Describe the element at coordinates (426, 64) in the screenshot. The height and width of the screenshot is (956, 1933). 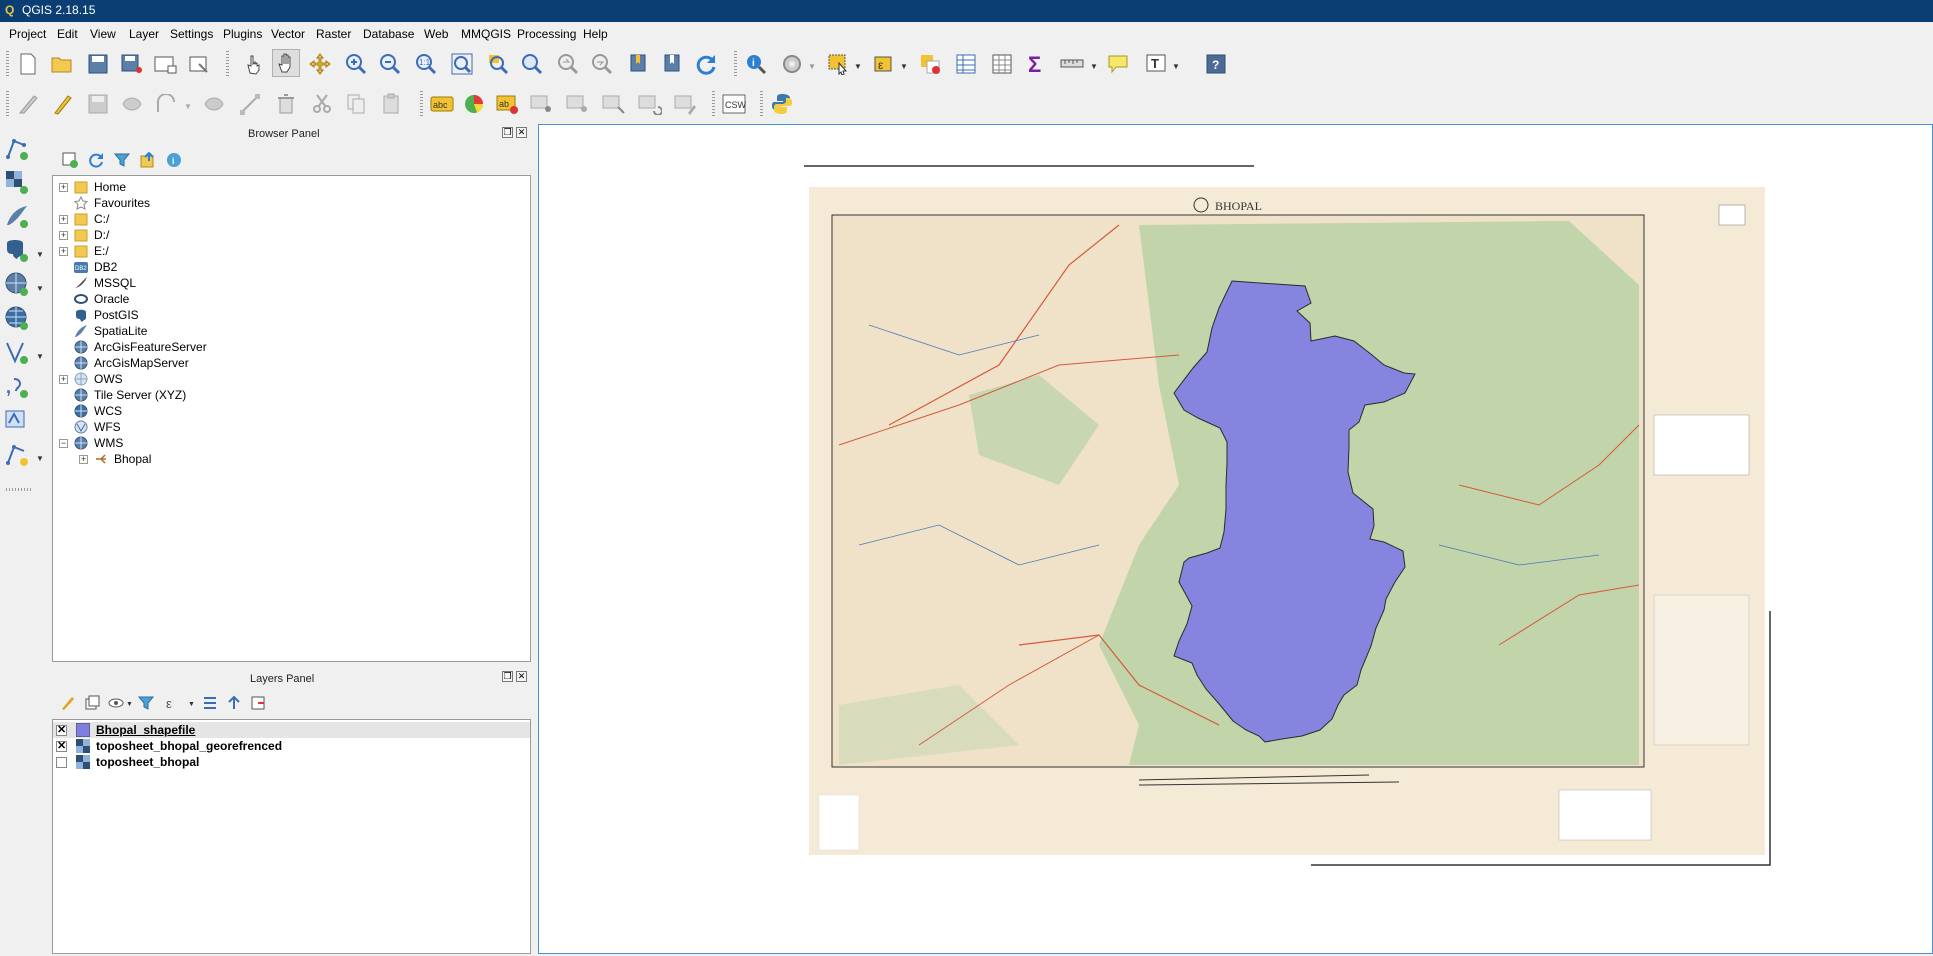
I see `zoom-native-resolution-icon: 1:1` at that location.